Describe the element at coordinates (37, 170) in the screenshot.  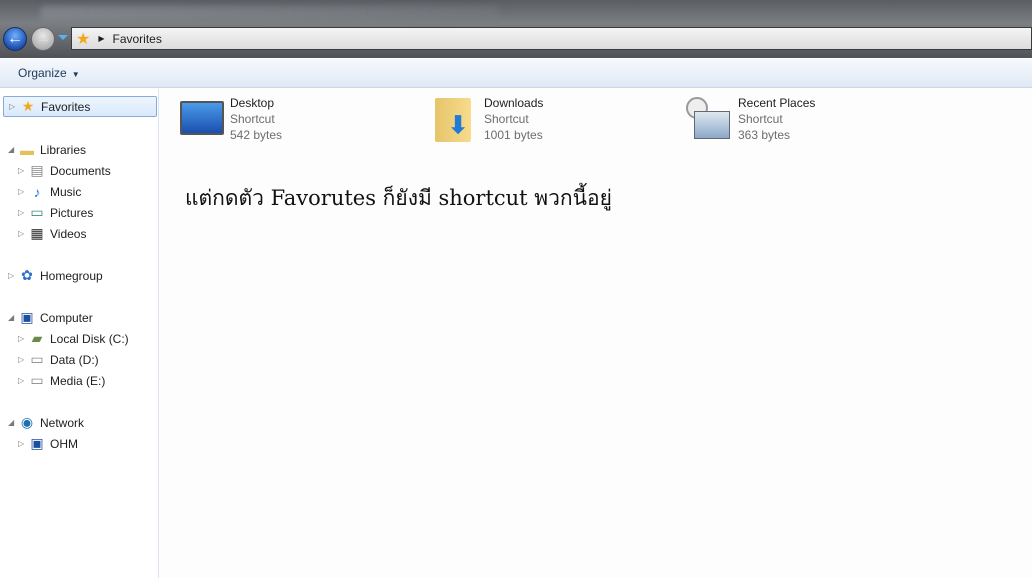
I see `document-icon: ▤` at that location.